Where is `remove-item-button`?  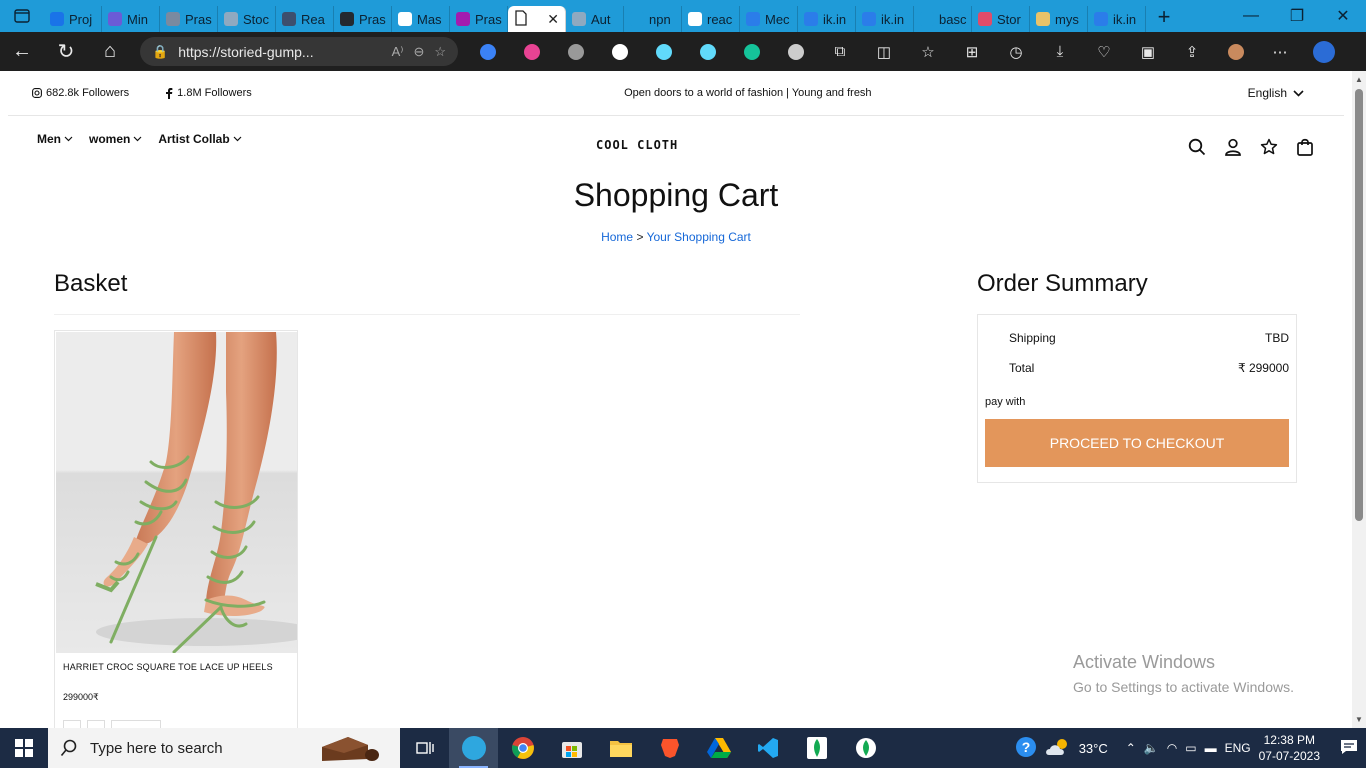
remove-item-button is located at coordinates (136, 724).